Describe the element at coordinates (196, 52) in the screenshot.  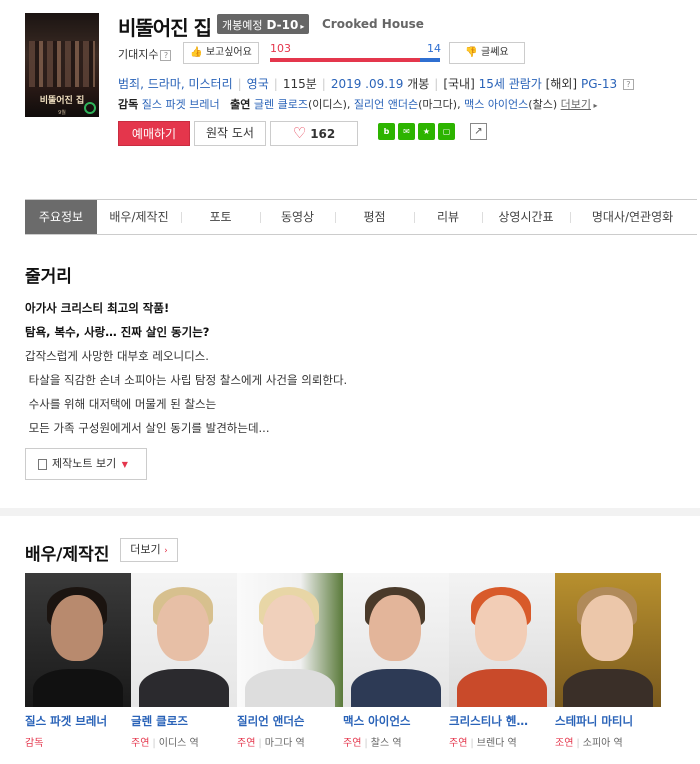
I see `thumbs-up-icon: 👍` at that location.